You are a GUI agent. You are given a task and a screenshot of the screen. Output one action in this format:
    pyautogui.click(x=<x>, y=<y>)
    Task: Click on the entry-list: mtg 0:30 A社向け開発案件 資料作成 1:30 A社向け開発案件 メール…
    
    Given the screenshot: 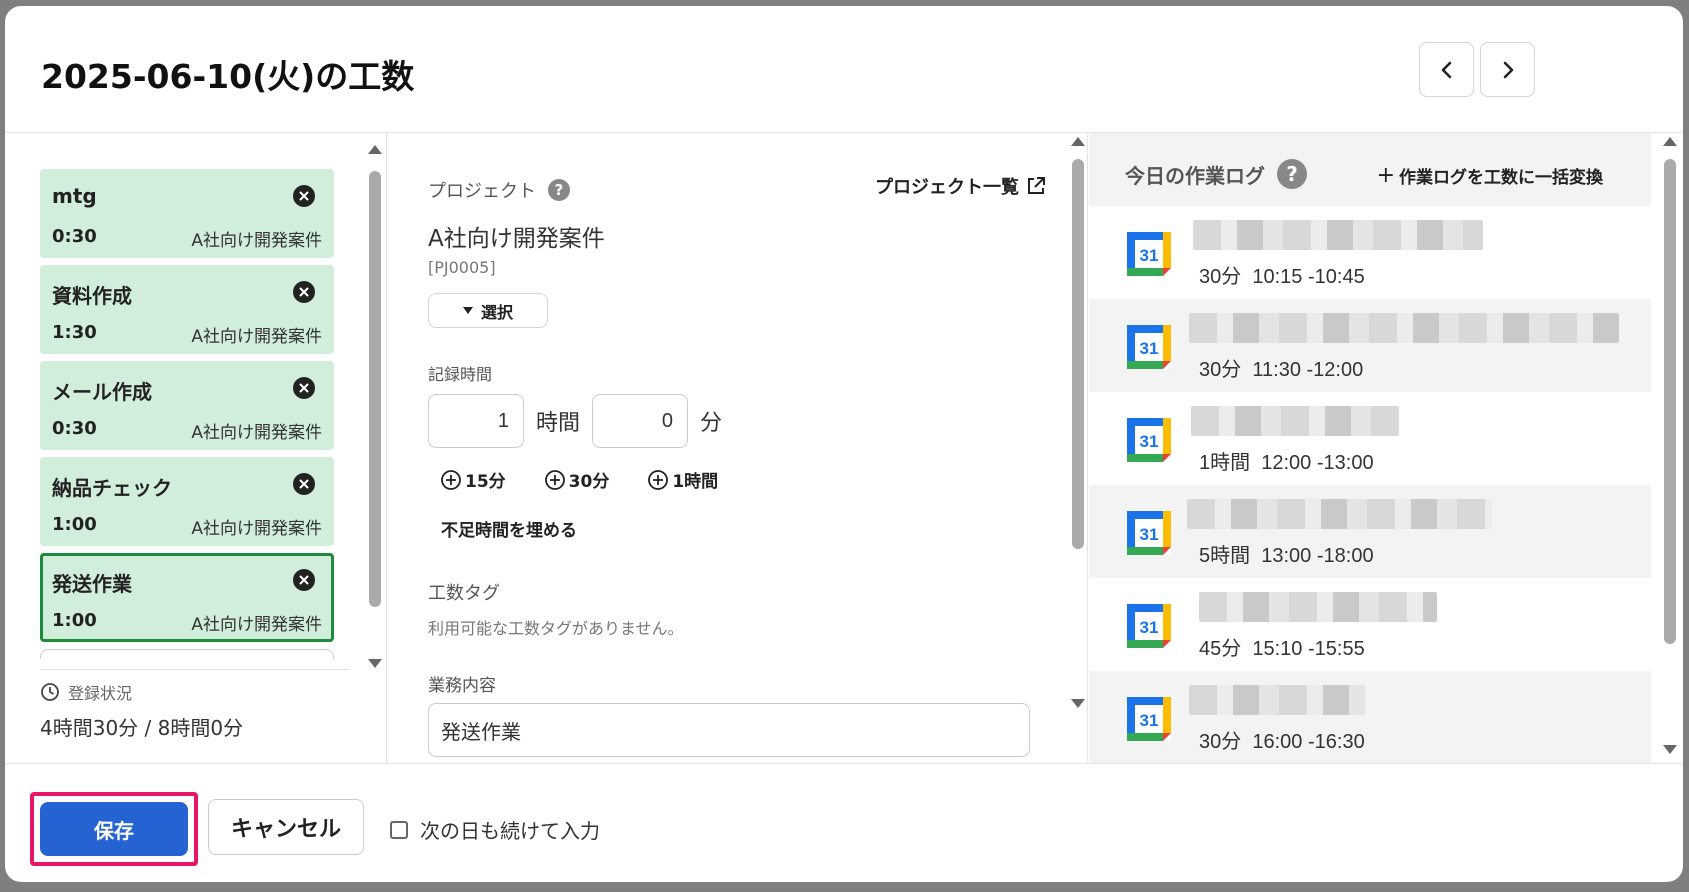 What is the action you would take?
    pyautogui.click(x=187, y=427)
    